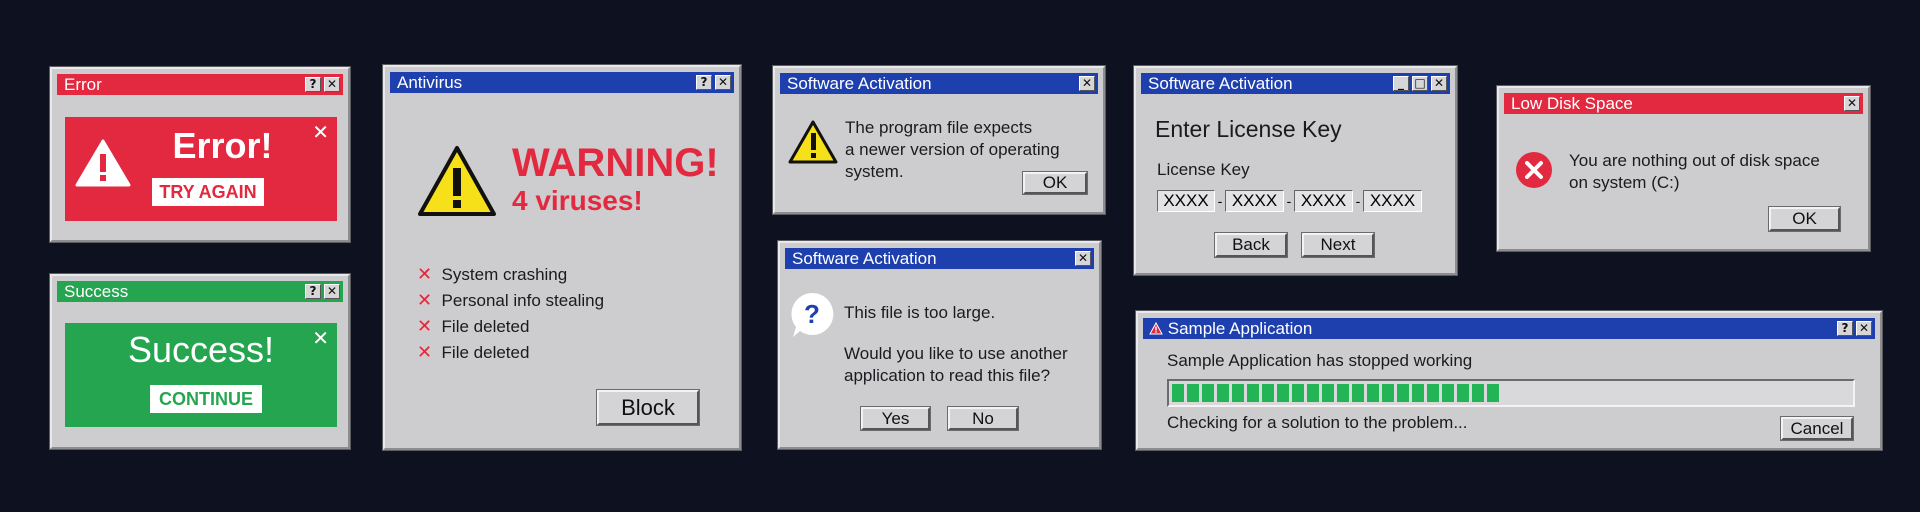 This screenshot has height=512, width=1920. What do you see at coordinates (83, 84) in the screenshot?
I see `window-title: Error` at bounding box center [83, 84].